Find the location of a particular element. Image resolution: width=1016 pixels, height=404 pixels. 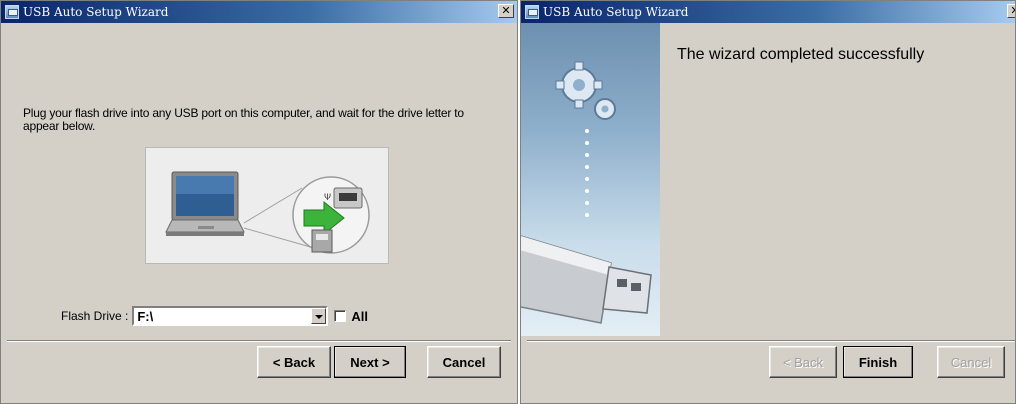

svg-text: Ψ is located at coordinates (327, 198).